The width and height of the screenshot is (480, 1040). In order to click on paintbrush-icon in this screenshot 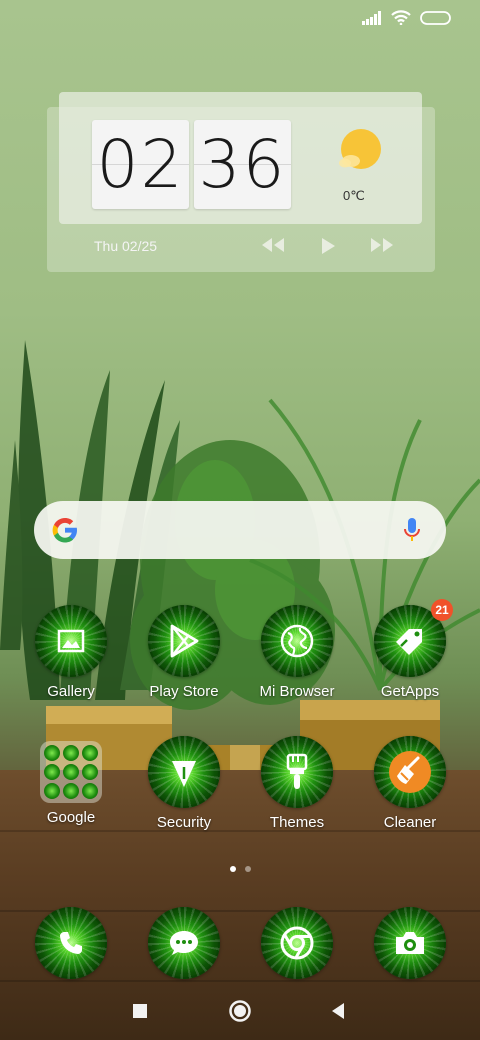, I will do `click(297, 772)`.